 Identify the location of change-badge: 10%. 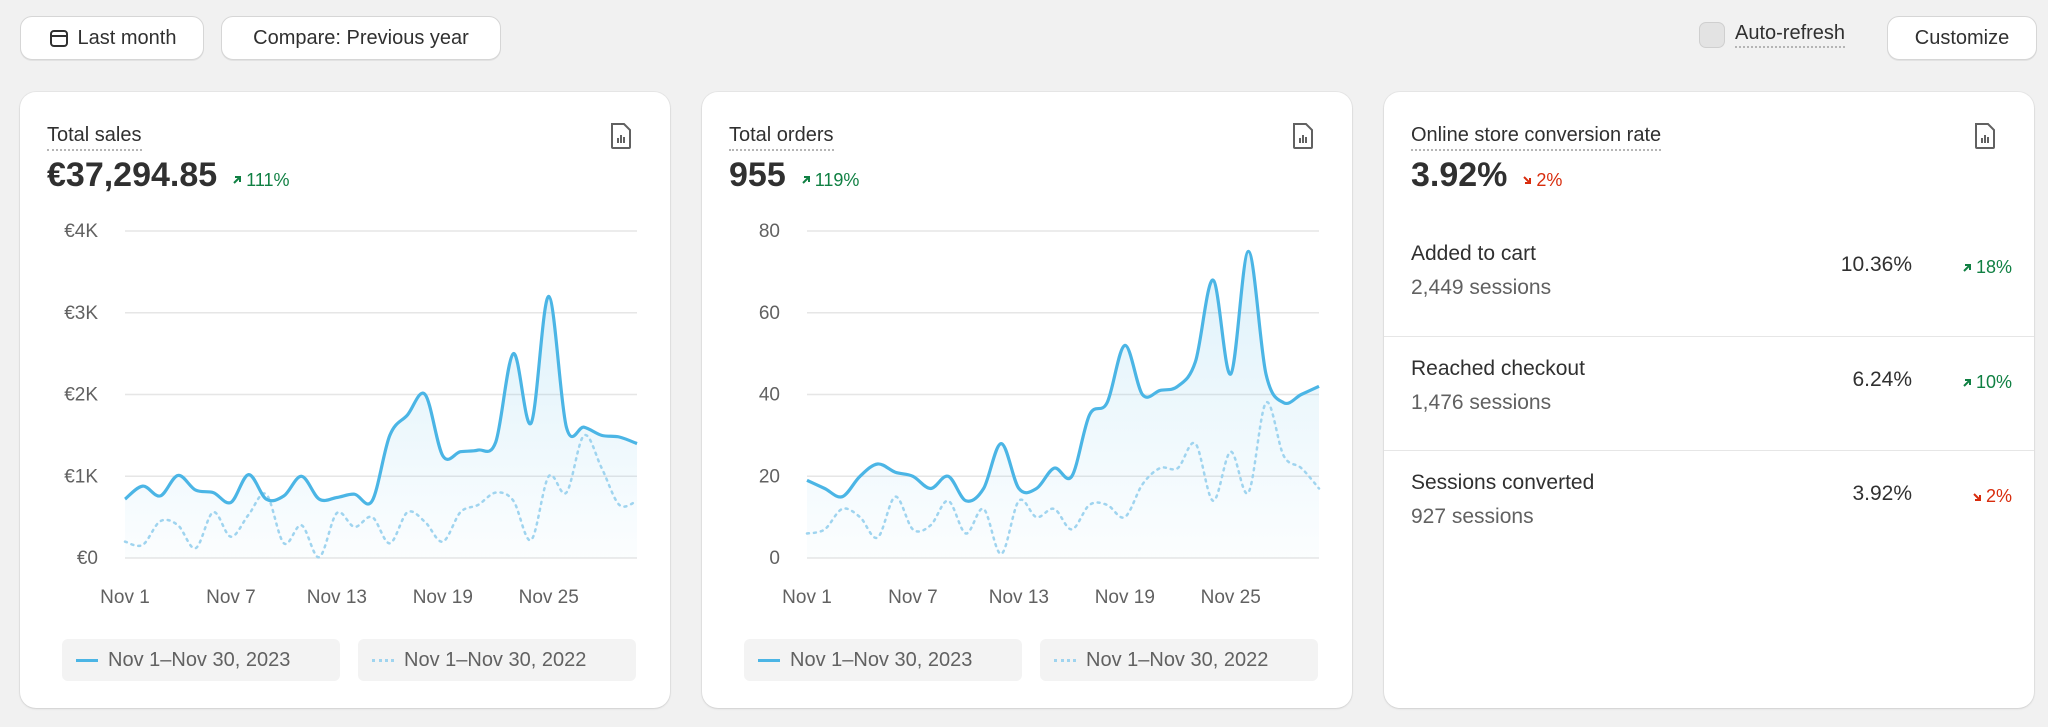
(1986, 382).